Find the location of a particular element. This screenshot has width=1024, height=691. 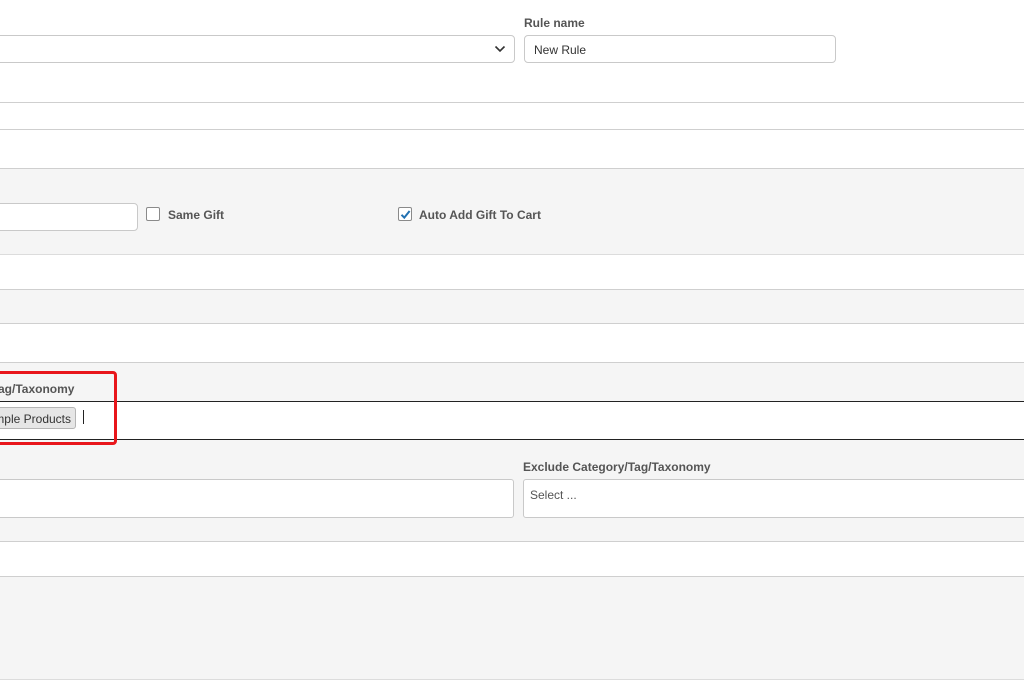

highlight-box is located at coordinates (58, 408).